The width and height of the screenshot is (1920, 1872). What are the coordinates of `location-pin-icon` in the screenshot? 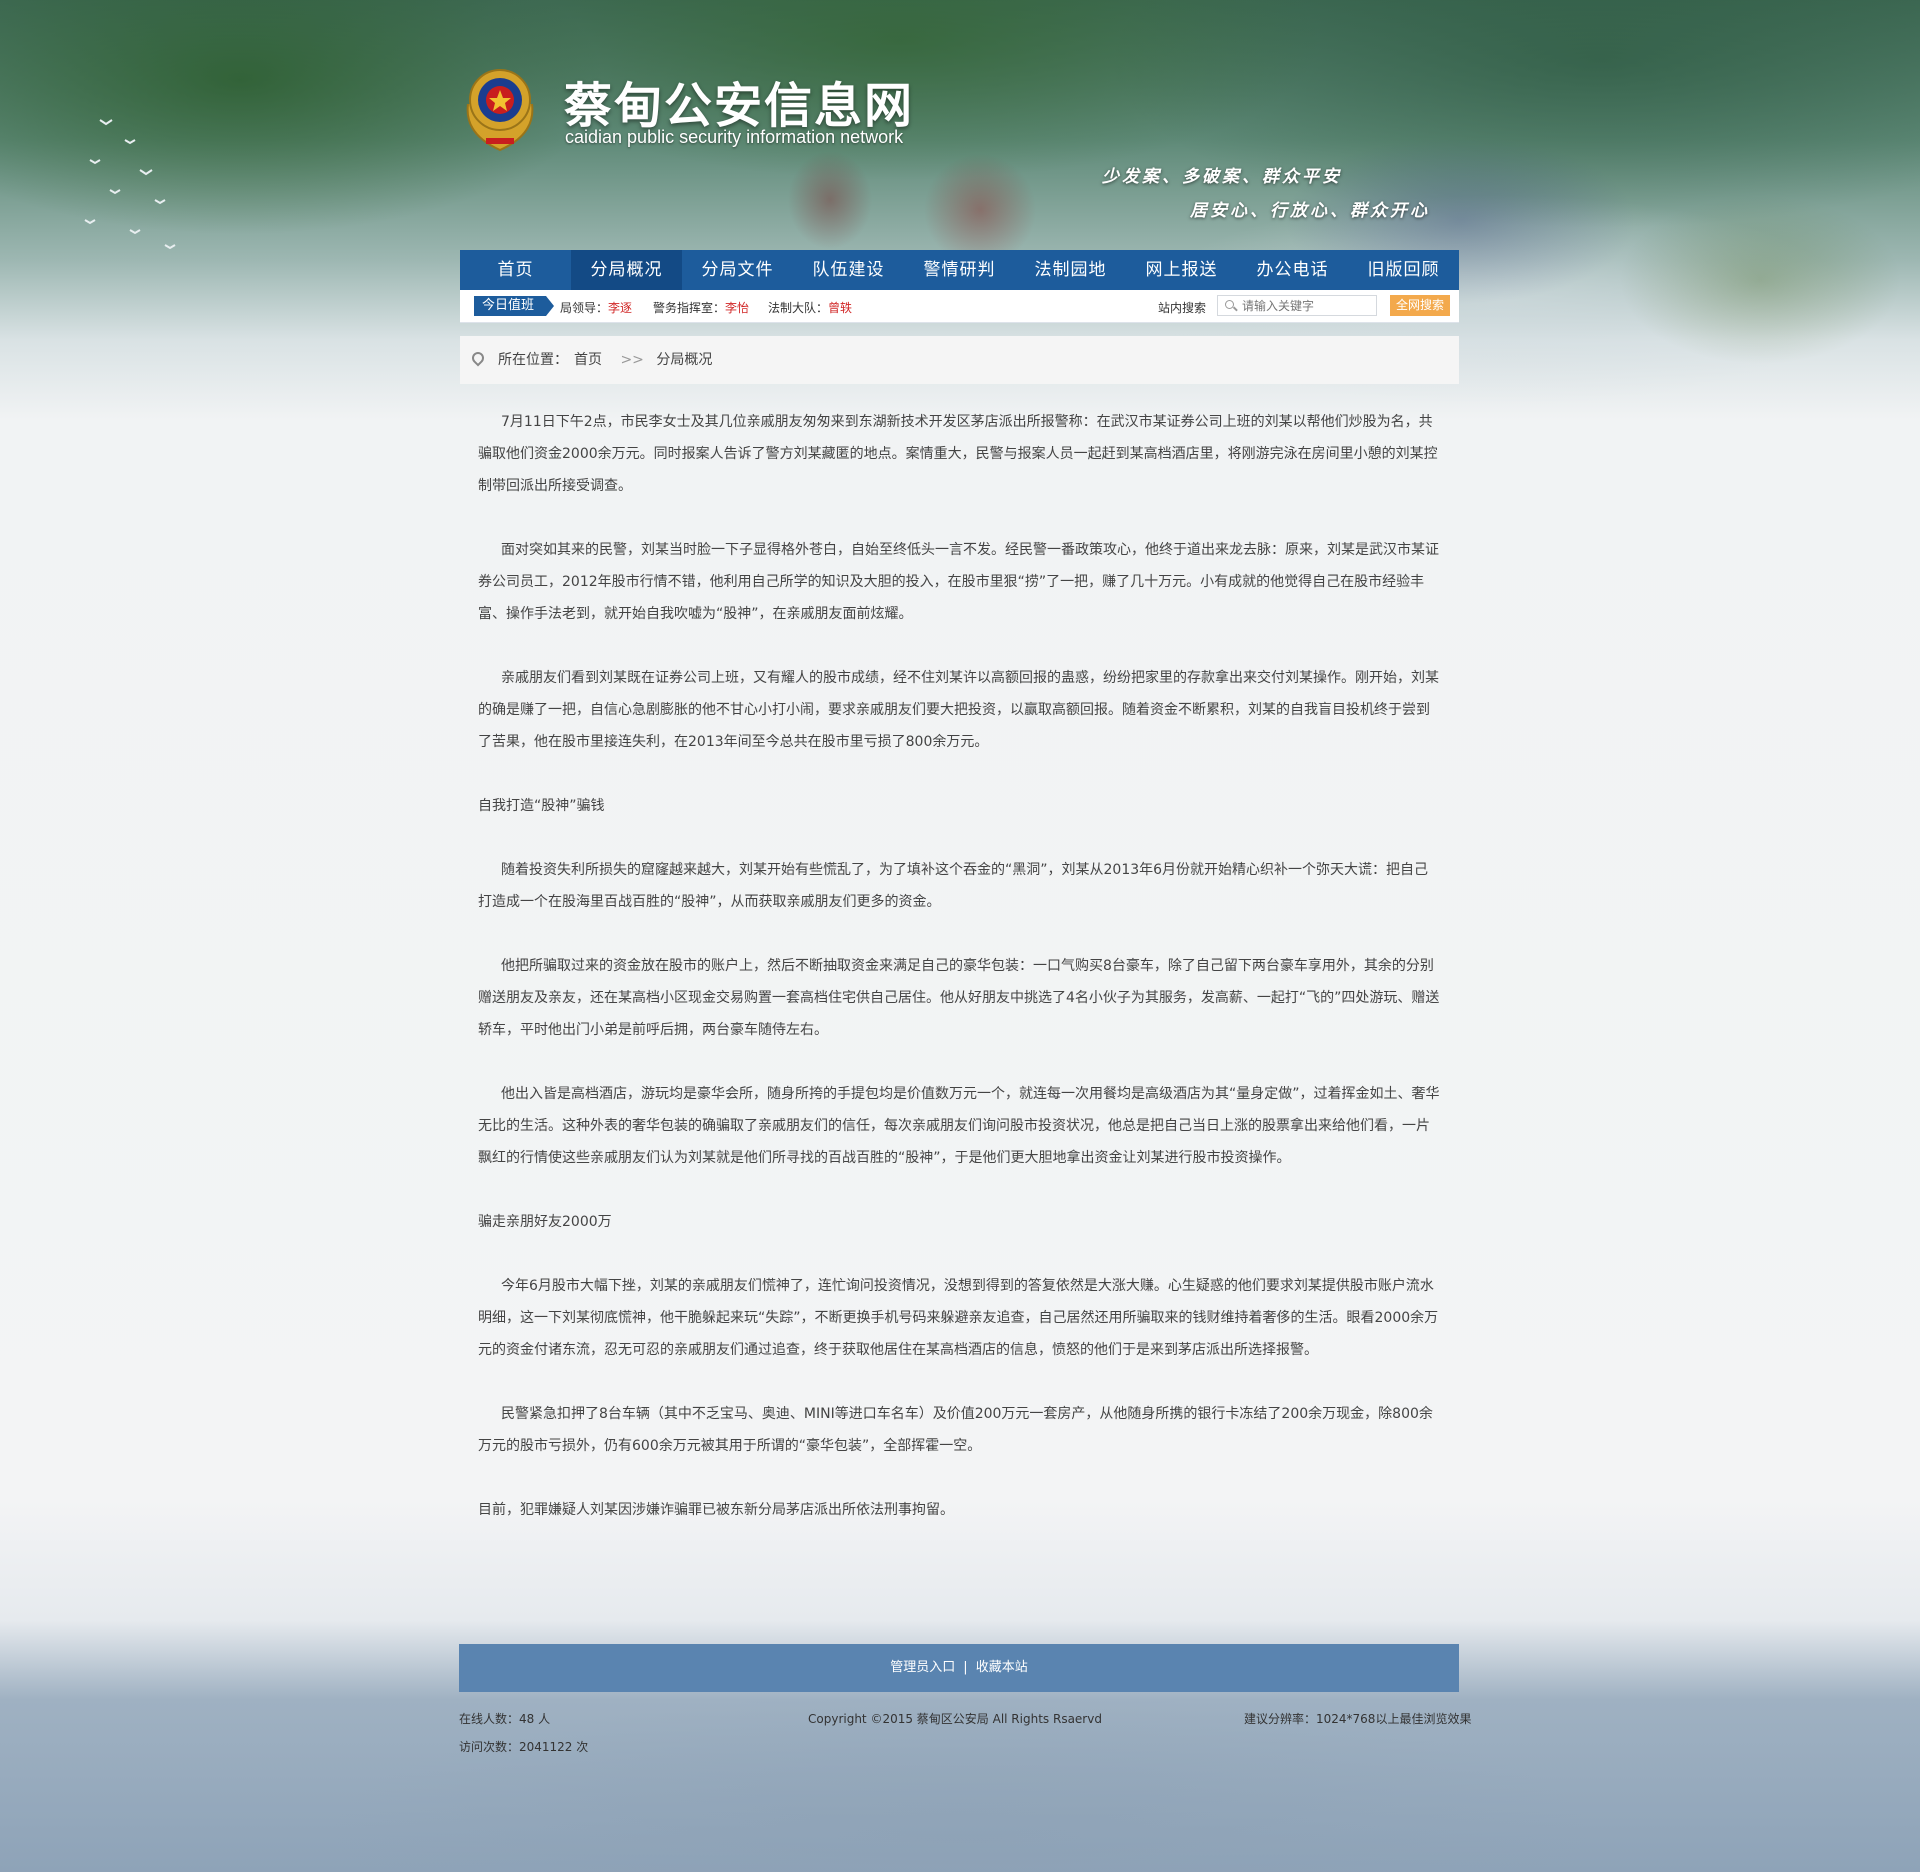 It's located at (478, 358).